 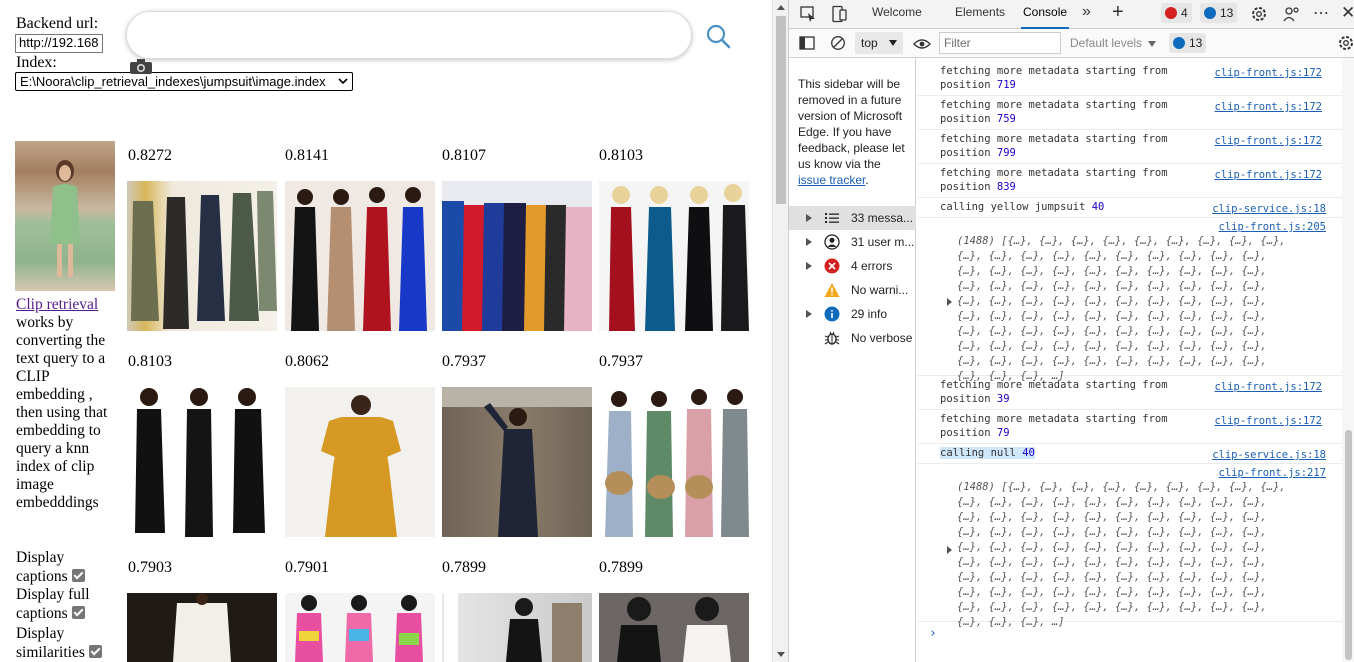 What do you see at coordinates (1291, 16) in the screenshot?
I see `share-feedback-icon` at bounding box center [1291, 16].